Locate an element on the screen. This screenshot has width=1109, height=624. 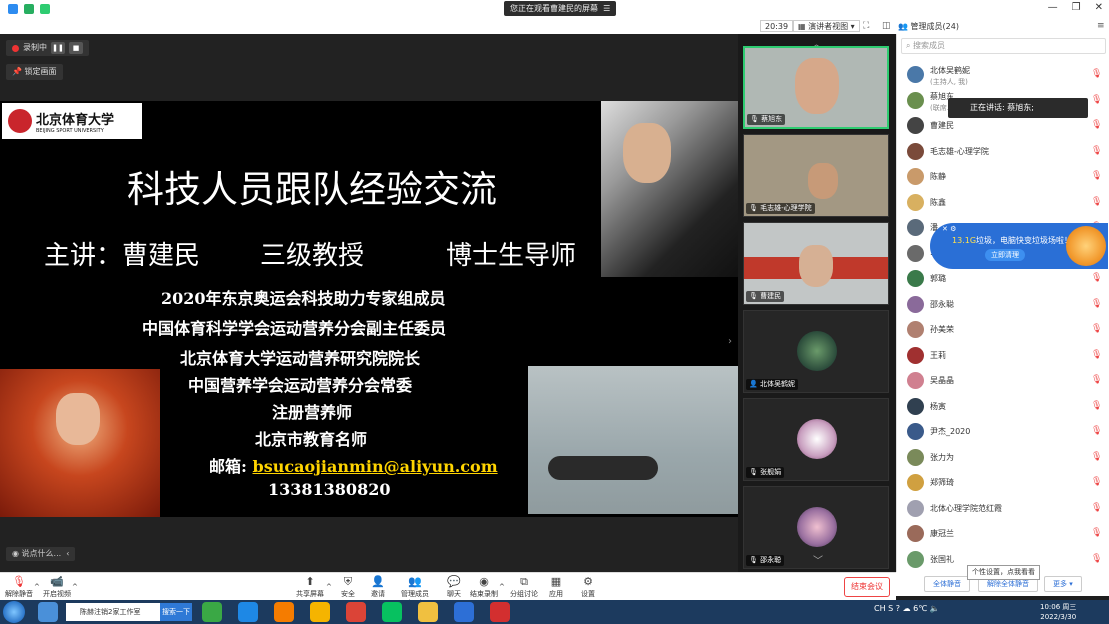
system-tray: CH S ? ☁ 6℃ 🔈 is located at coordinates (907, 608).